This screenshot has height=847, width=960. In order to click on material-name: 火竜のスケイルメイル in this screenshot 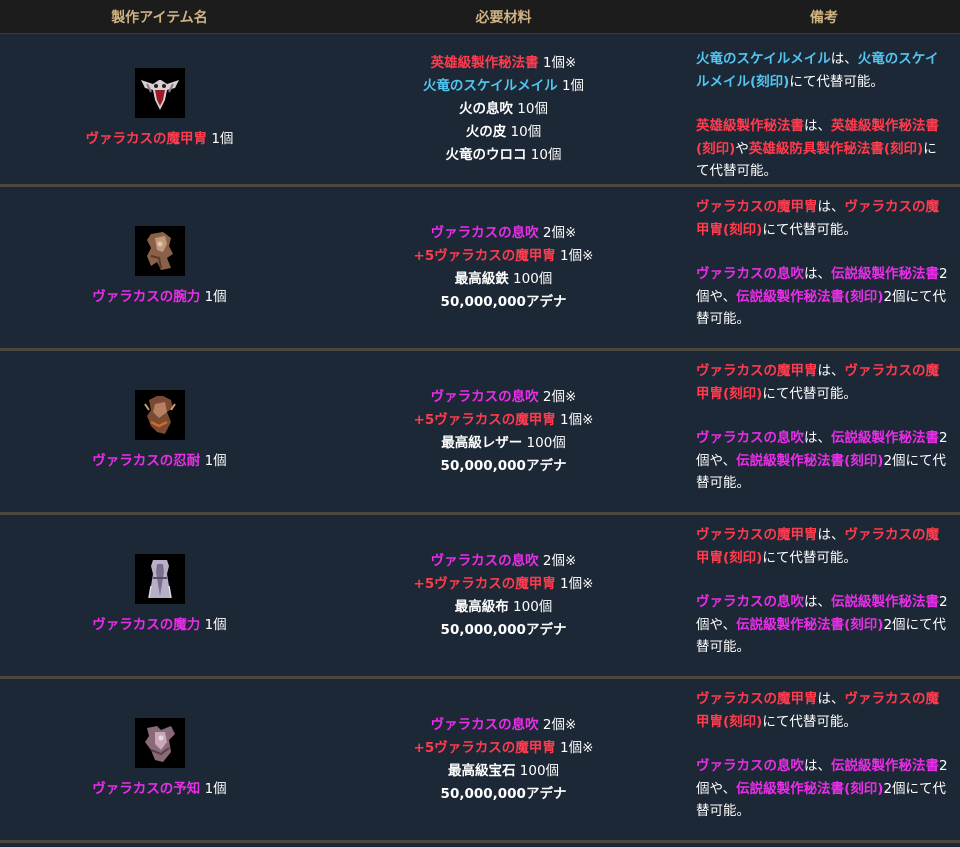, I will do `click(490, 85)`.